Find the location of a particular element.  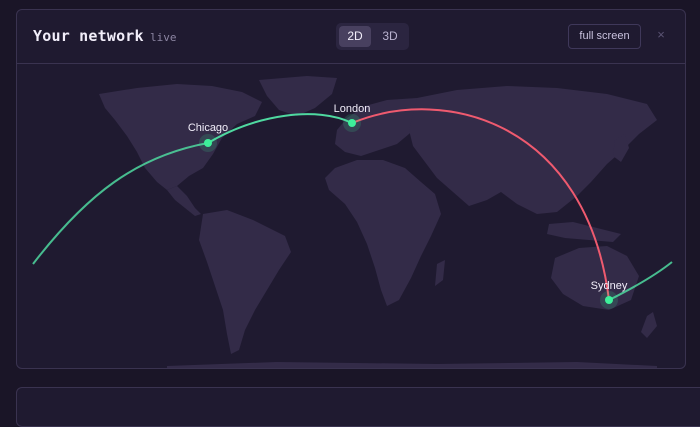

land-indonesia is located at coordinates (584, 232).